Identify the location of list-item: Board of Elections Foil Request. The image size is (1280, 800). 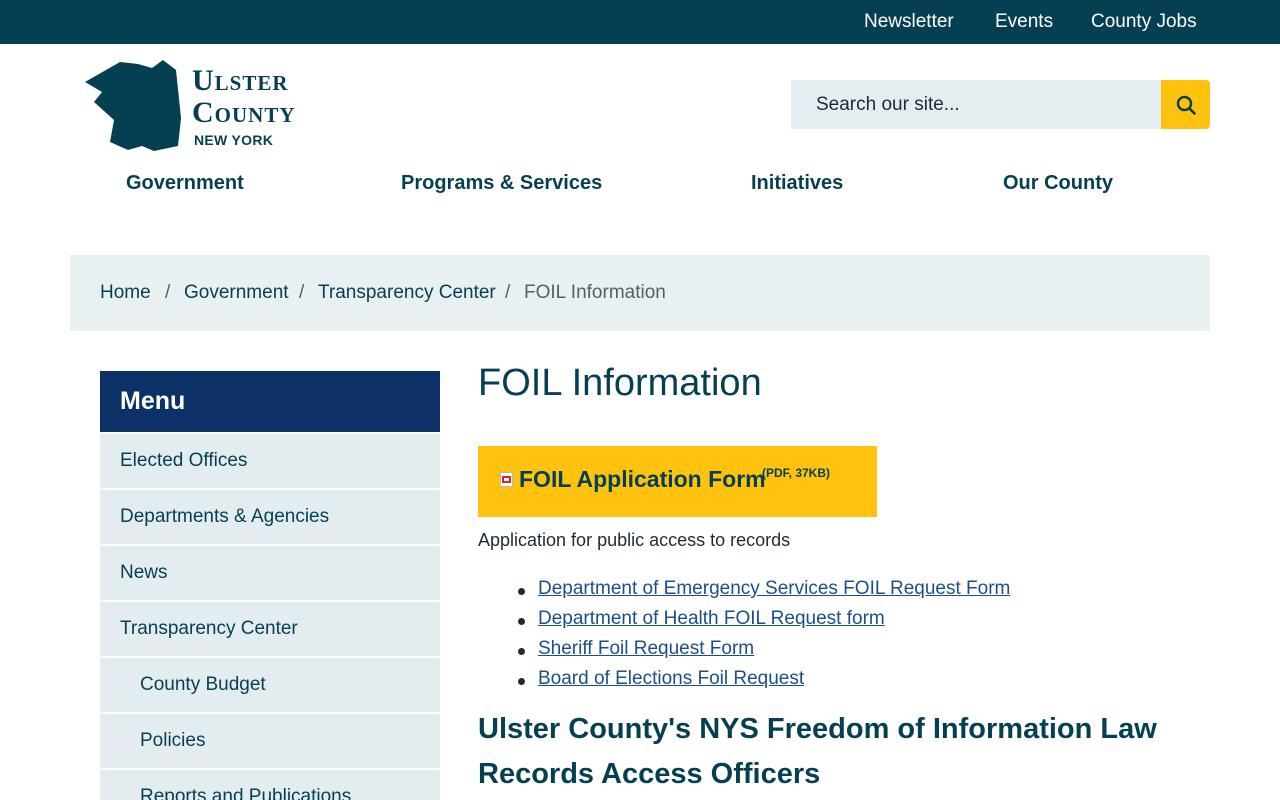
(744, 683).